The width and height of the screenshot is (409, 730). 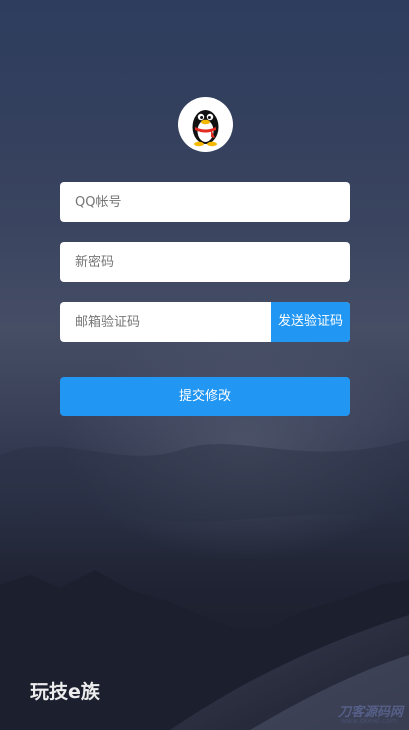 I want to click on avatar, so click(x=205, y=124).